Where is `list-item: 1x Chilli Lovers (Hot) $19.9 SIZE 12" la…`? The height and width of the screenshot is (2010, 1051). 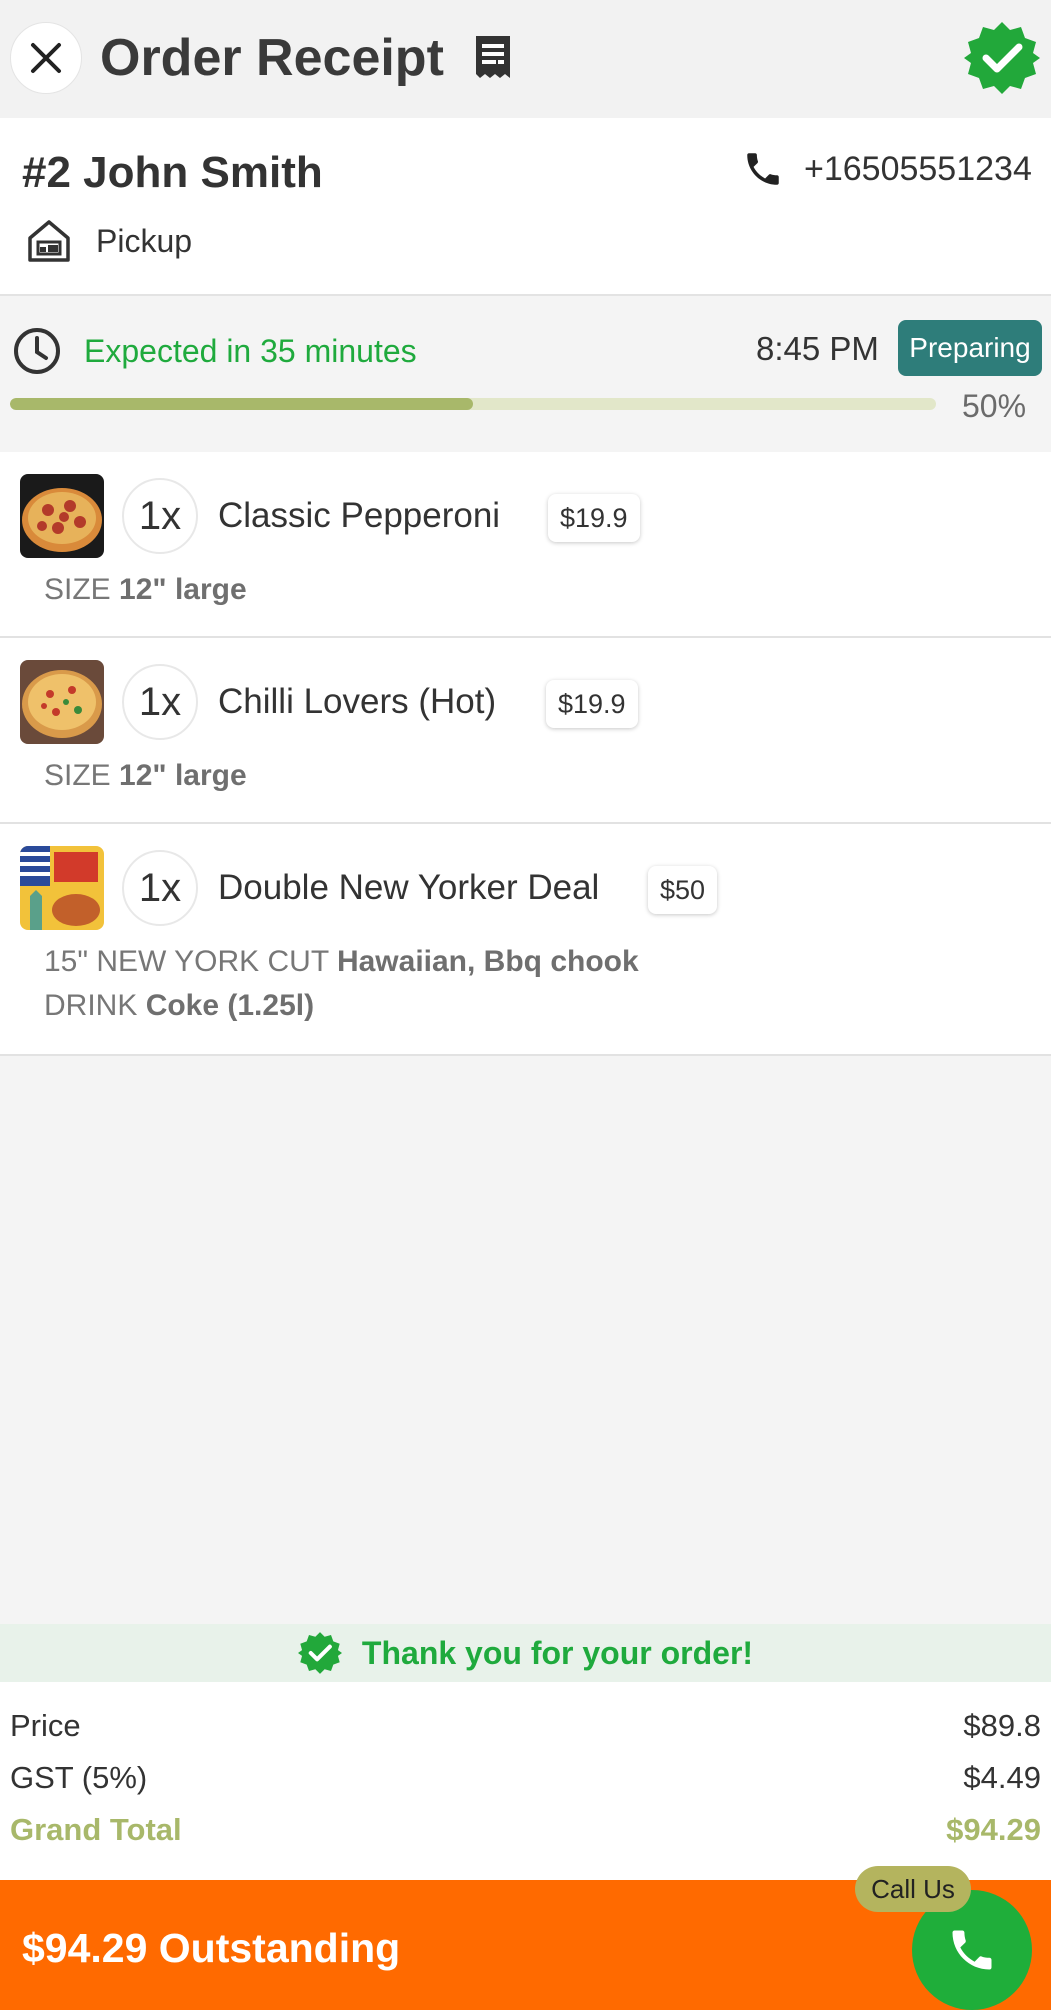 list-item: 1x Chilli Lovers (Hot) $19.9 SIZE 12" la… is located at coordinates (525, 731).